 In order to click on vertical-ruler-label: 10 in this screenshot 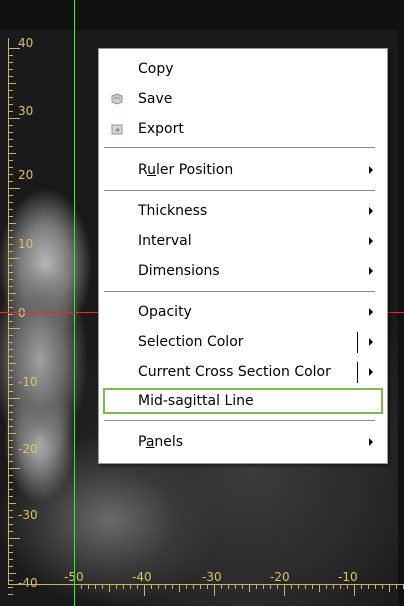, I will do `click(26, 244)`.